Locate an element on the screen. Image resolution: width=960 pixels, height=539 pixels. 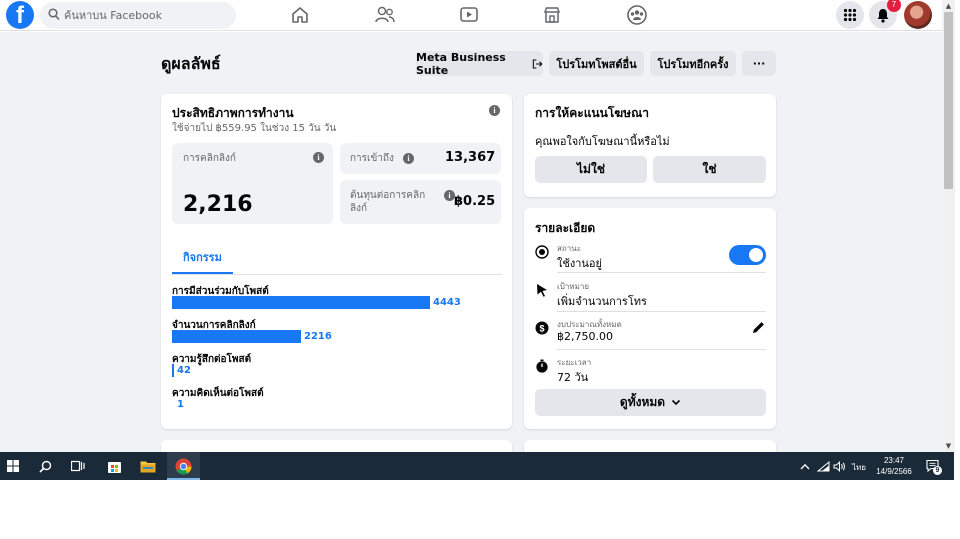
blank-area is located at coordinates (480, 509).